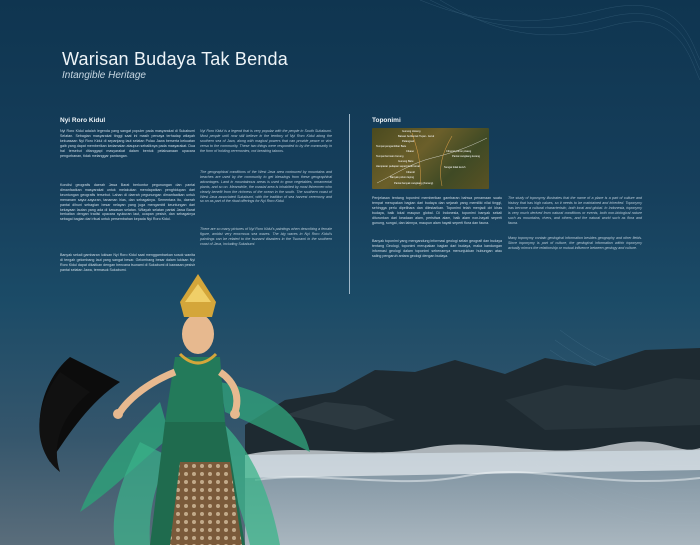 The width and height of the screenshot is (700, 545). Describe the element at coordinates (459, 151) in the screenshot. I see `map-label-12: Cibunut pohon pisang` at that location.